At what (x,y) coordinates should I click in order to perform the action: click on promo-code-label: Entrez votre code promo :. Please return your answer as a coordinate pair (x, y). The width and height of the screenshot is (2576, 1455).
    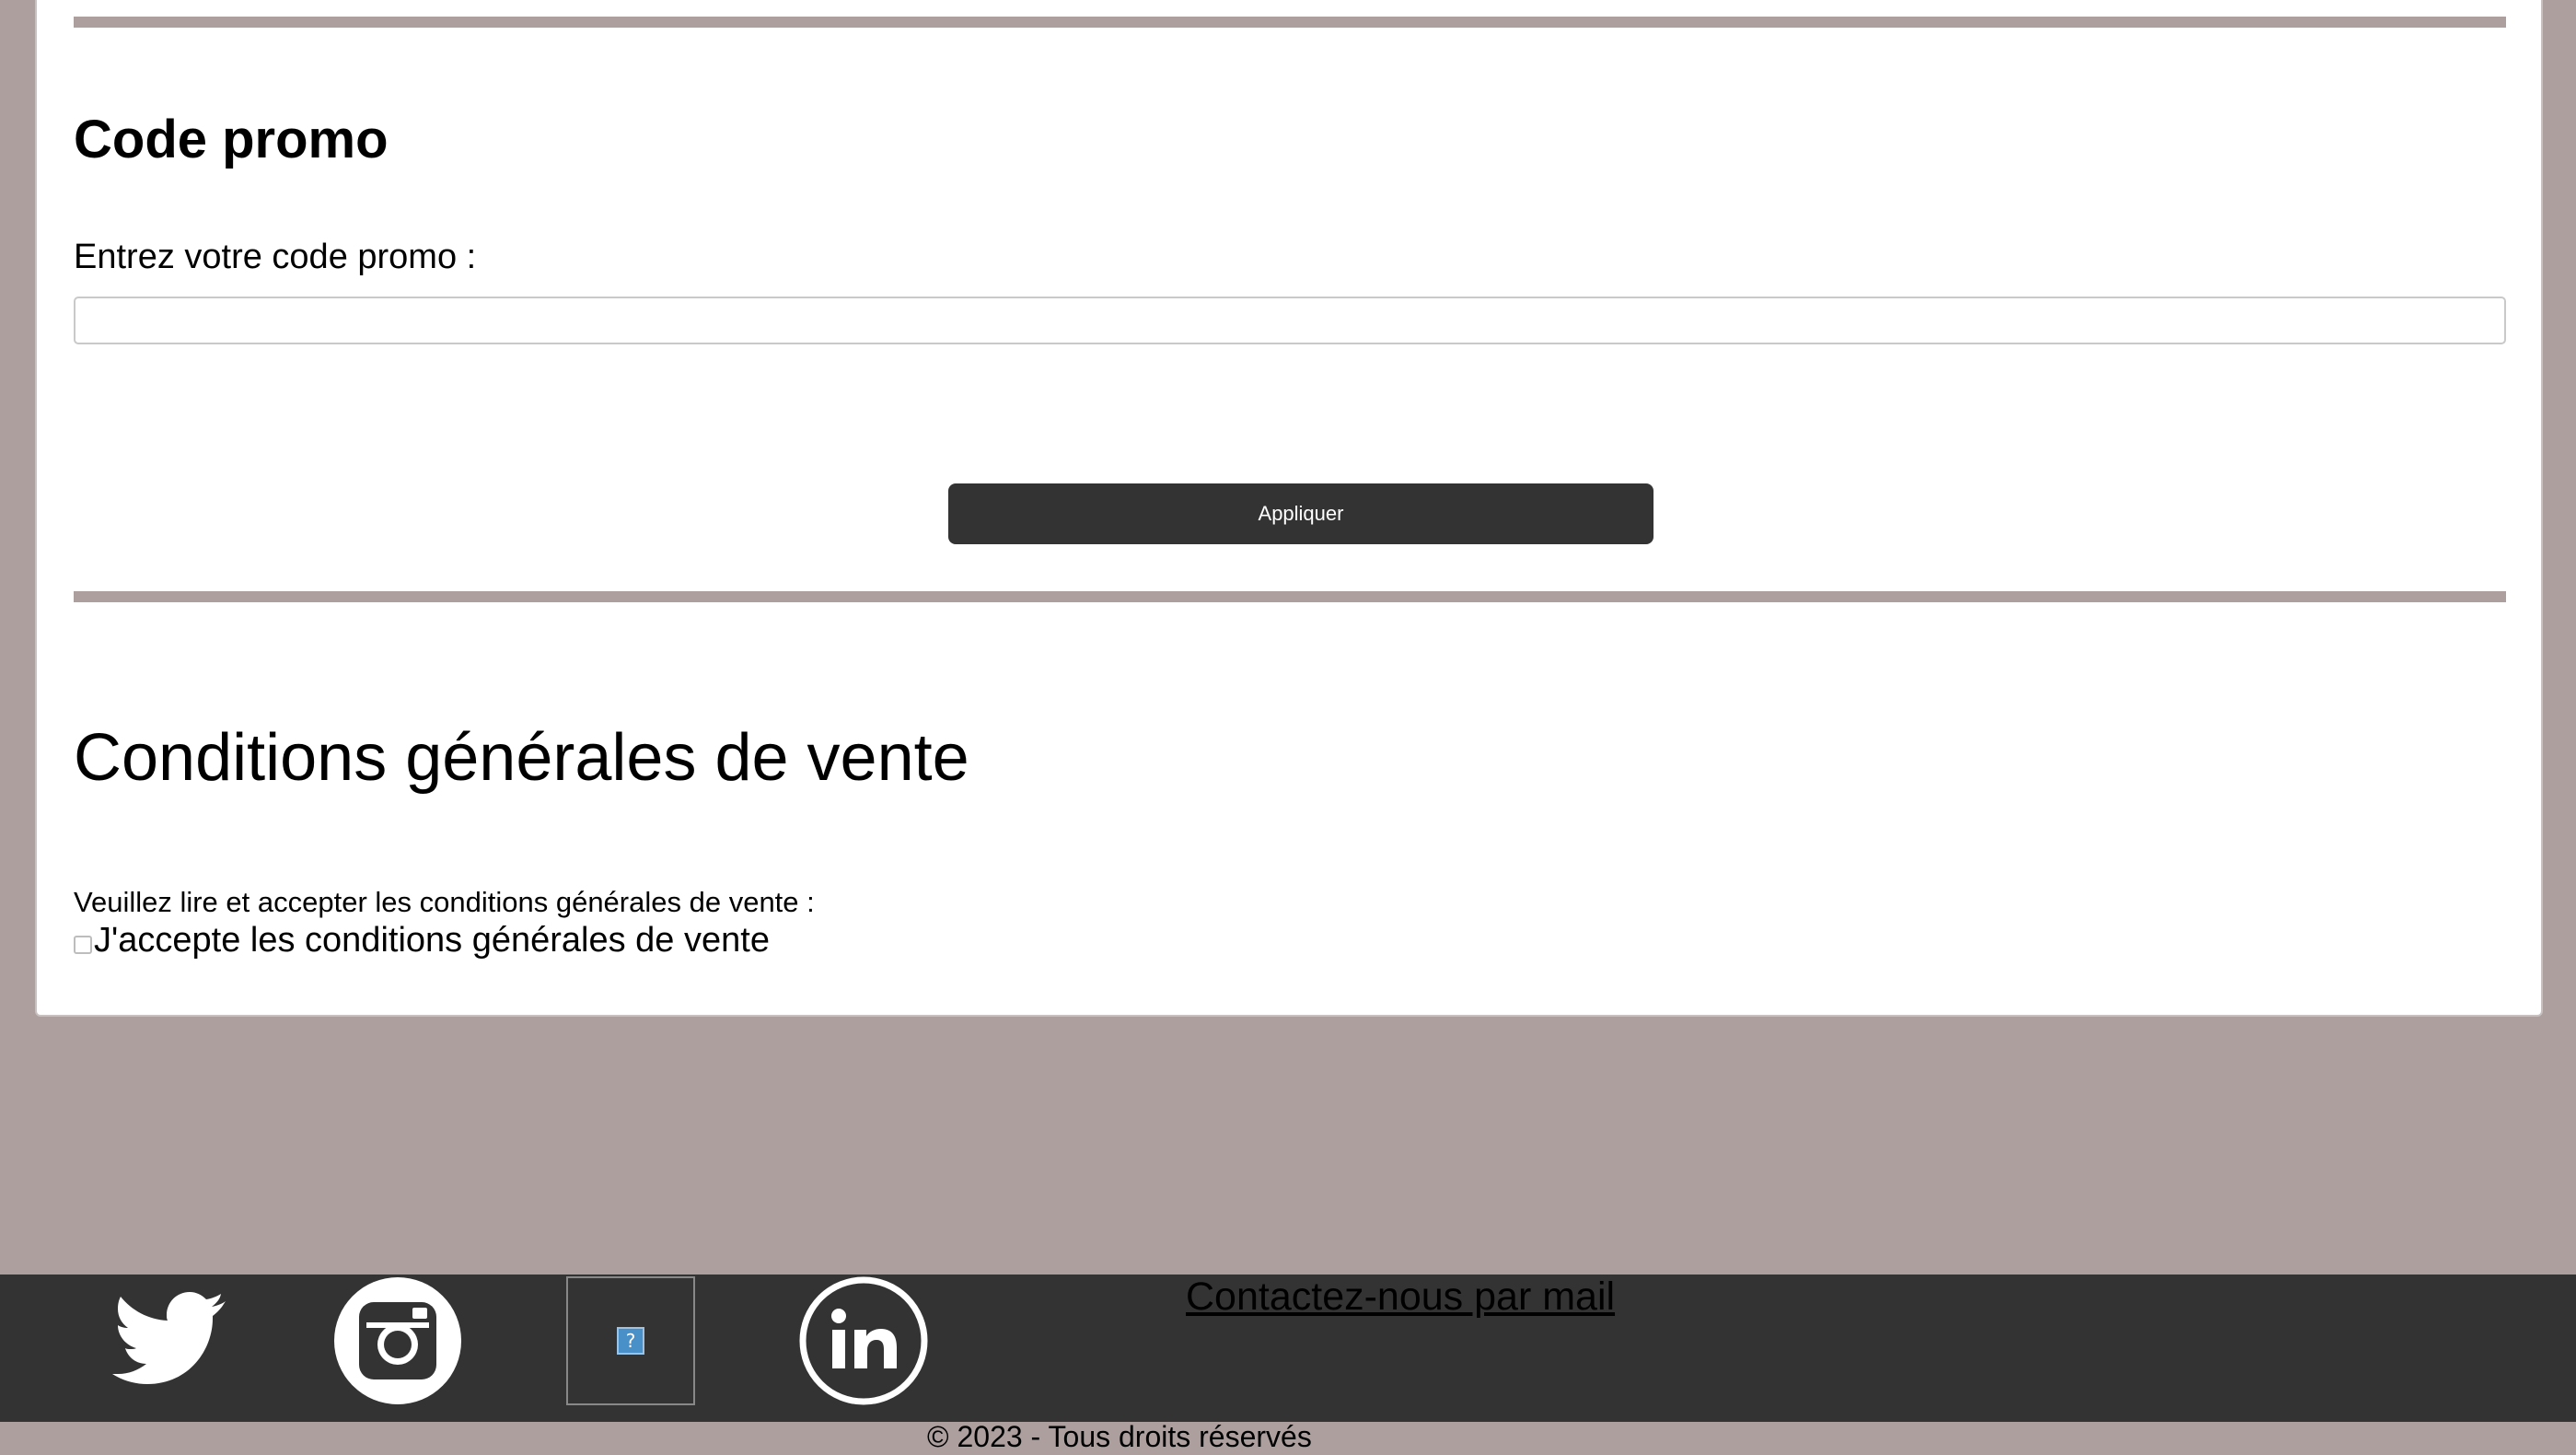
    Looking at the image, I should click on (275, 257).